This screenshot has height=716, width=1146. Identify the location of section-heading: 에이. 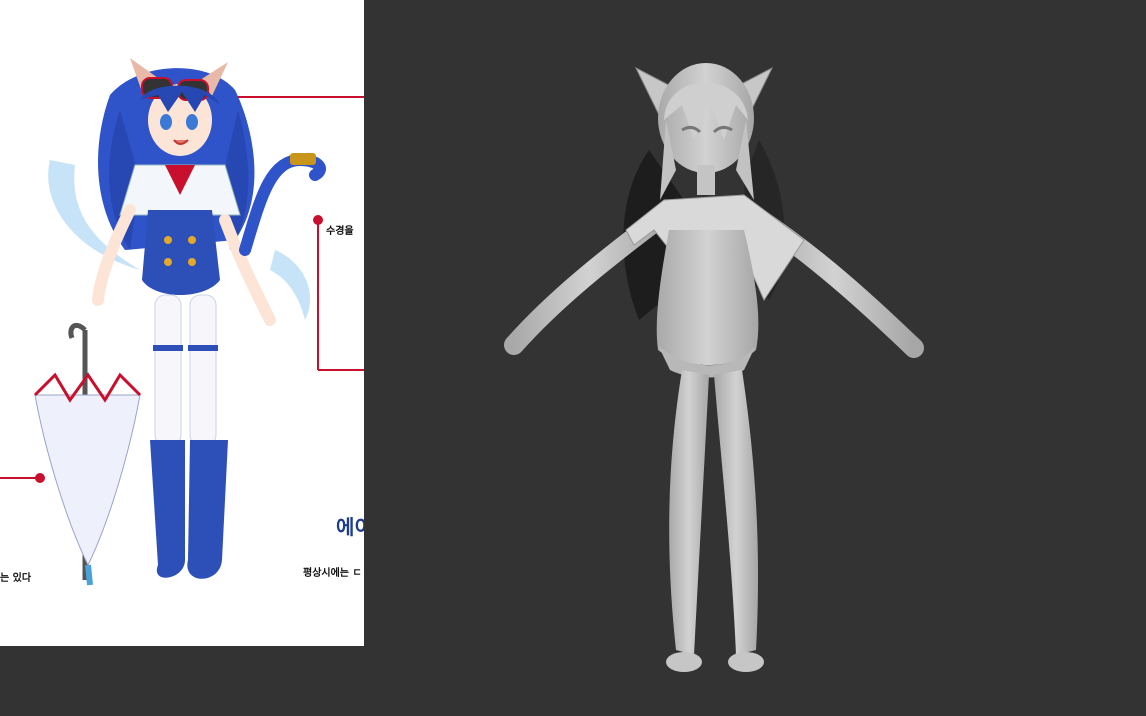
(350, 527).